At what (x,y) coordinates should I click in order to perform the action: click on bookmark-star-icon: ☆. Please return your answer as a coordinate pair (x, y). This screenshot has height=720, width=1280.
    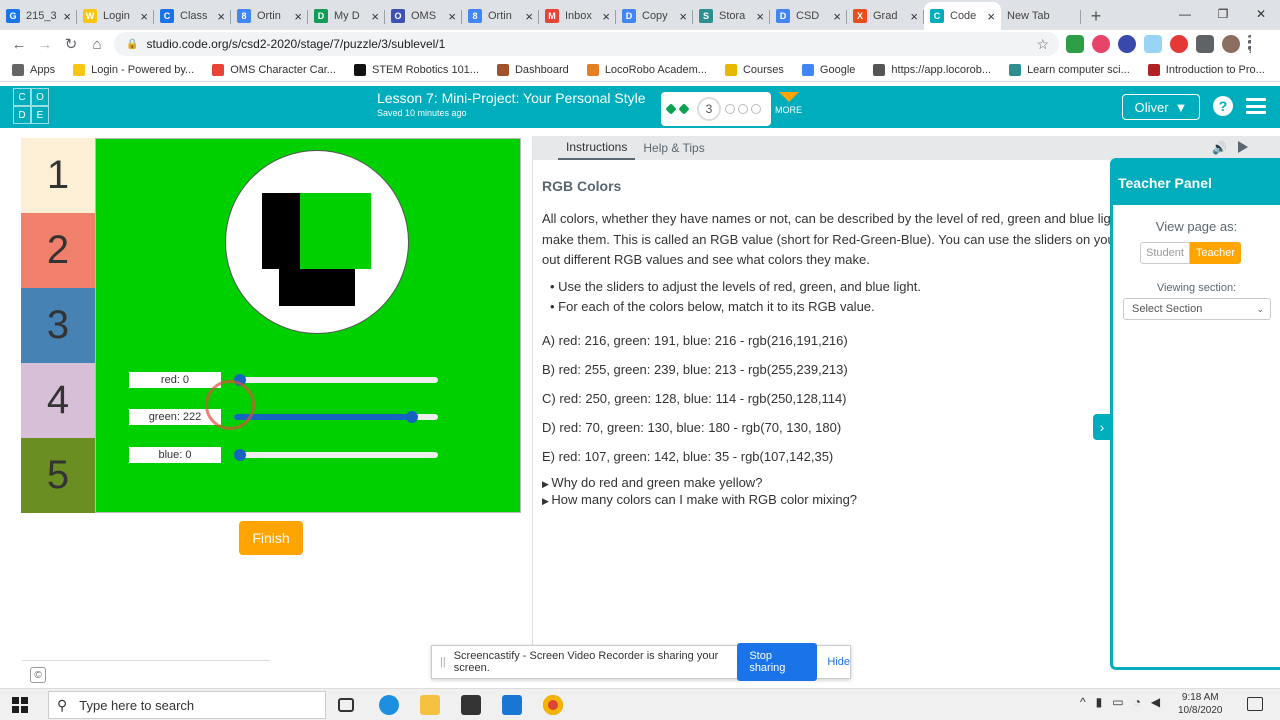
    Looking at the image, I should click on (1042, 44).